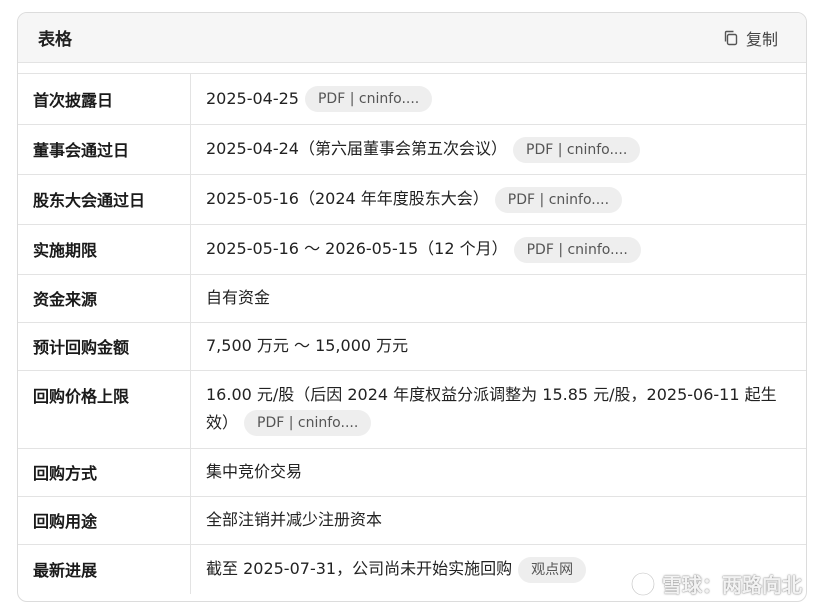 The width and height of the screenshot is (824, 610). I want to click on row-value-cell: 全部注销并减少注册资本, so click(498, 520).